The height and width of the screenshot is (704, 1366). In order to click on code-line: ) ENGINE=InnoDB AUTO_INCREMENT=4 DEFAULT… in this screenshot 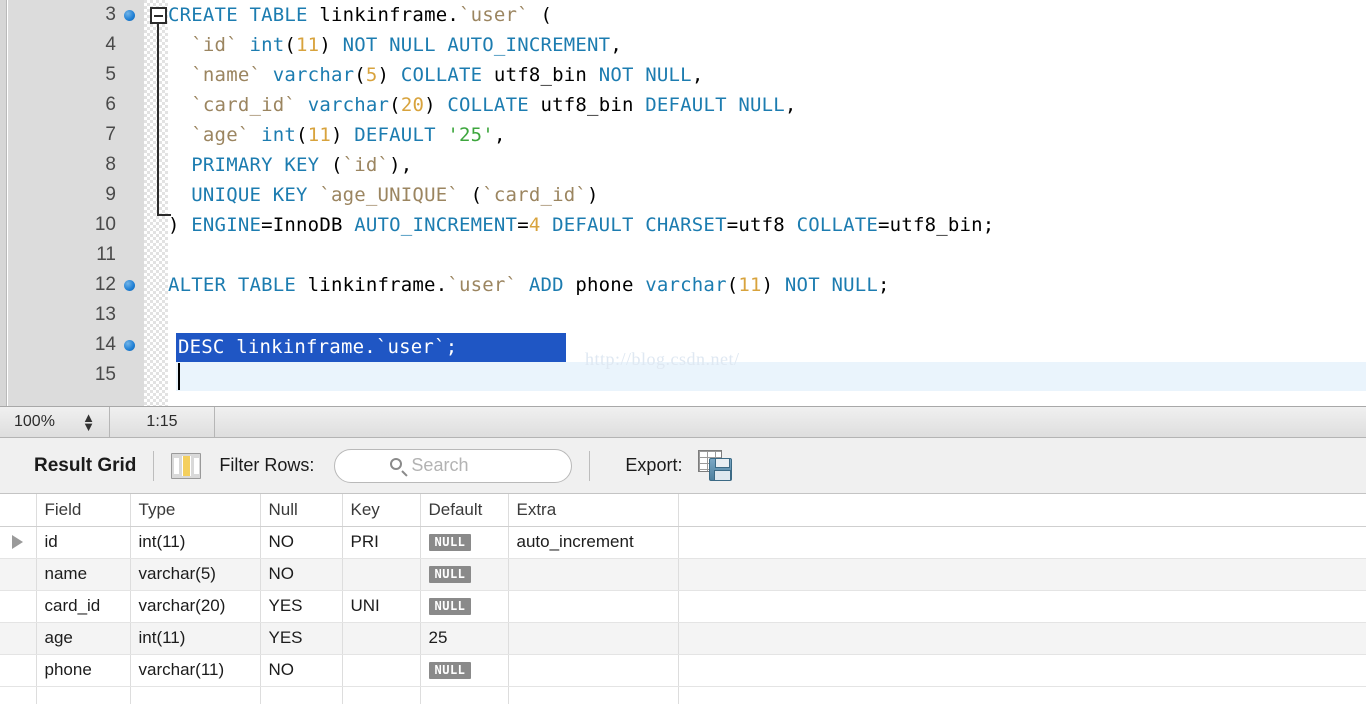, I will do `click(767, 225)`.